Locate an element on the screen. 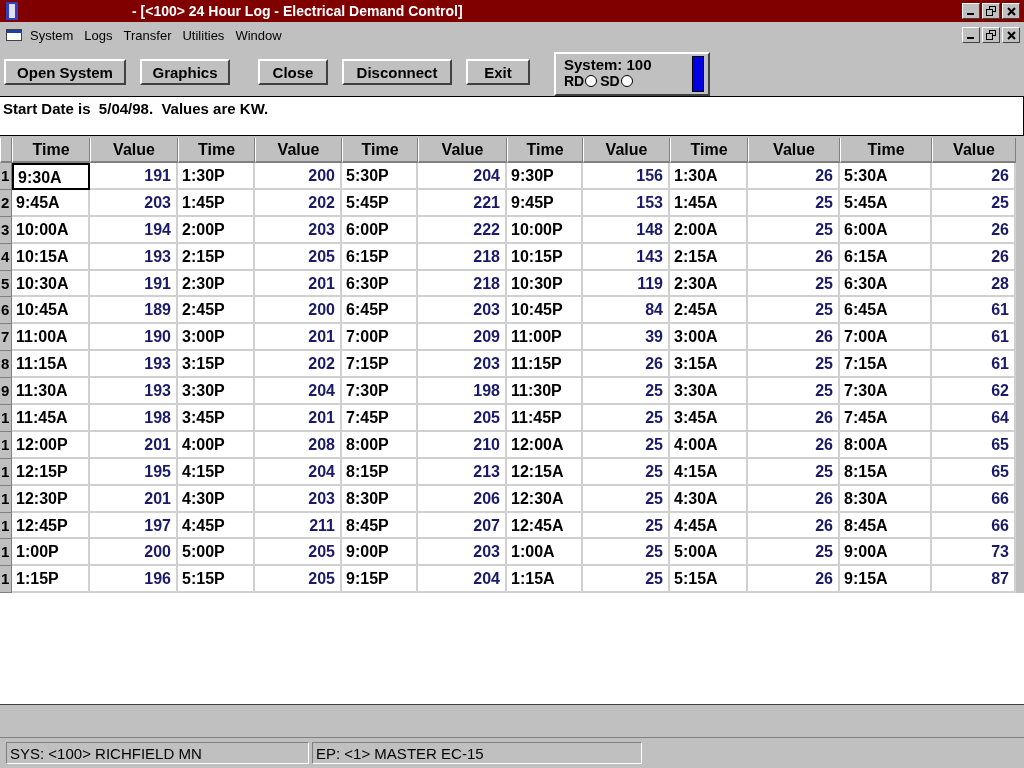  table-cell: 4:45P is located at coordinates (216, 526).